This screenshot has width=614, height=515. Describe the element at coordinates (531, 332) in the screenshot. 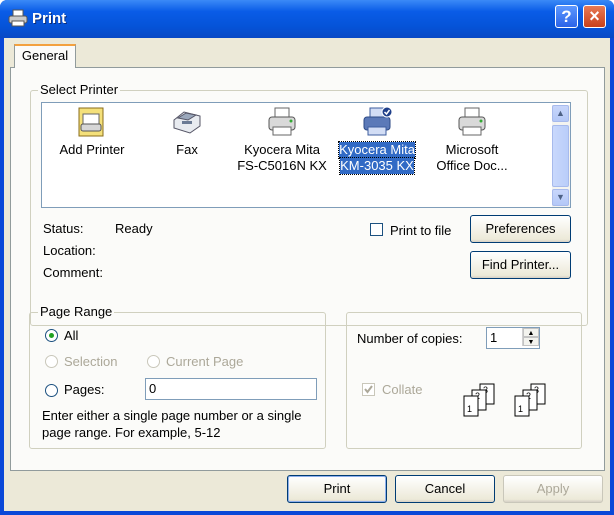

I see `spin-up-button: ▲` at that location.